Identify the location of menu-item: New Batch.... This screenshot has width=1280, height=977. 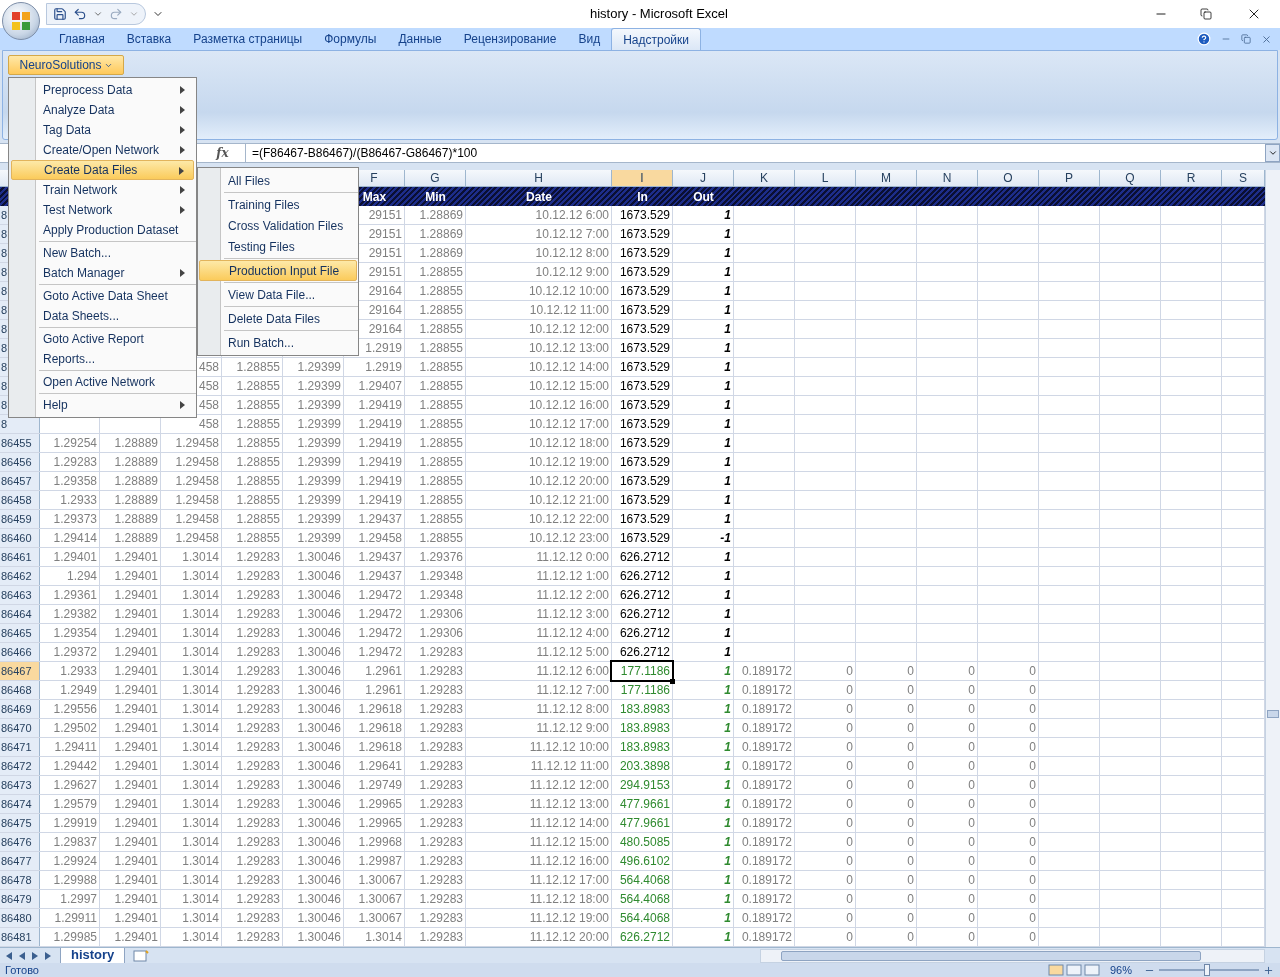
(102, 253).